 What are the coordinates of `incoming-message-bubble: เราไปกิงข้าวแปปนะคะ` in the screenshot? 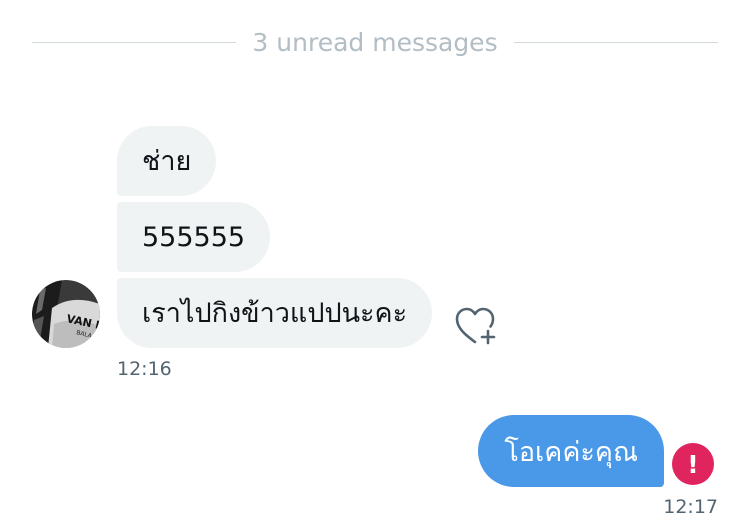 It's located at (275, 313).